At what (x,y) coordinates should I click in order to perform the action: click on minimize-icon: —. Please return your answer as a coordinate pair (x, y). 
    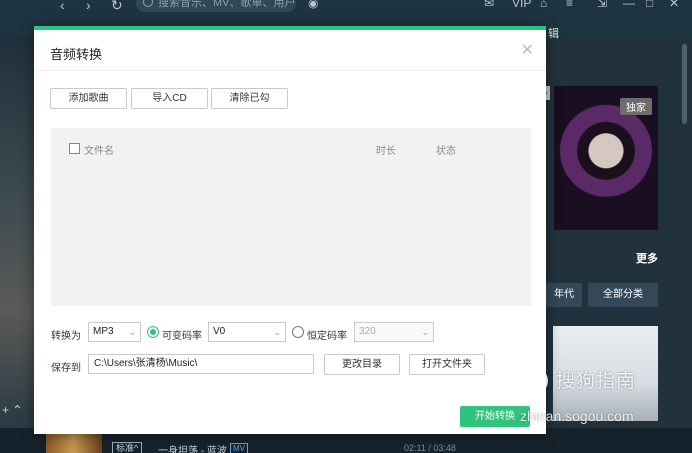
    Looking at the image, I should click on (629, 5).